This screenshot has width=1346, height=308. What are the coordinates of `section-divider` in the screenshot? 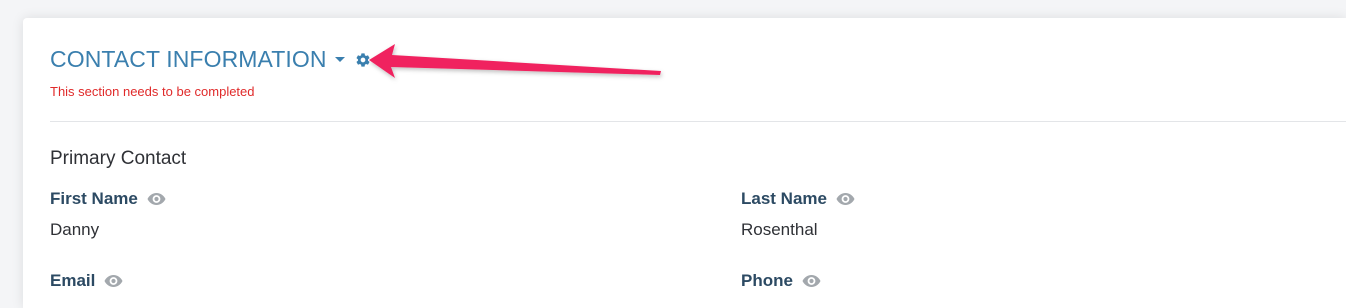 It's located at (698, 121).